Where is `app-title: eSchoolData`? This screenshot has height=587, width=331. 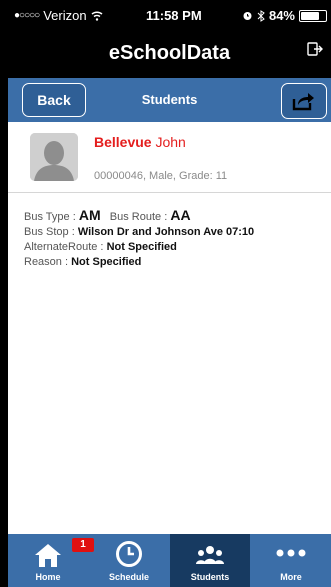 app-title: eSchoolData is located at coordinates (169, 53).